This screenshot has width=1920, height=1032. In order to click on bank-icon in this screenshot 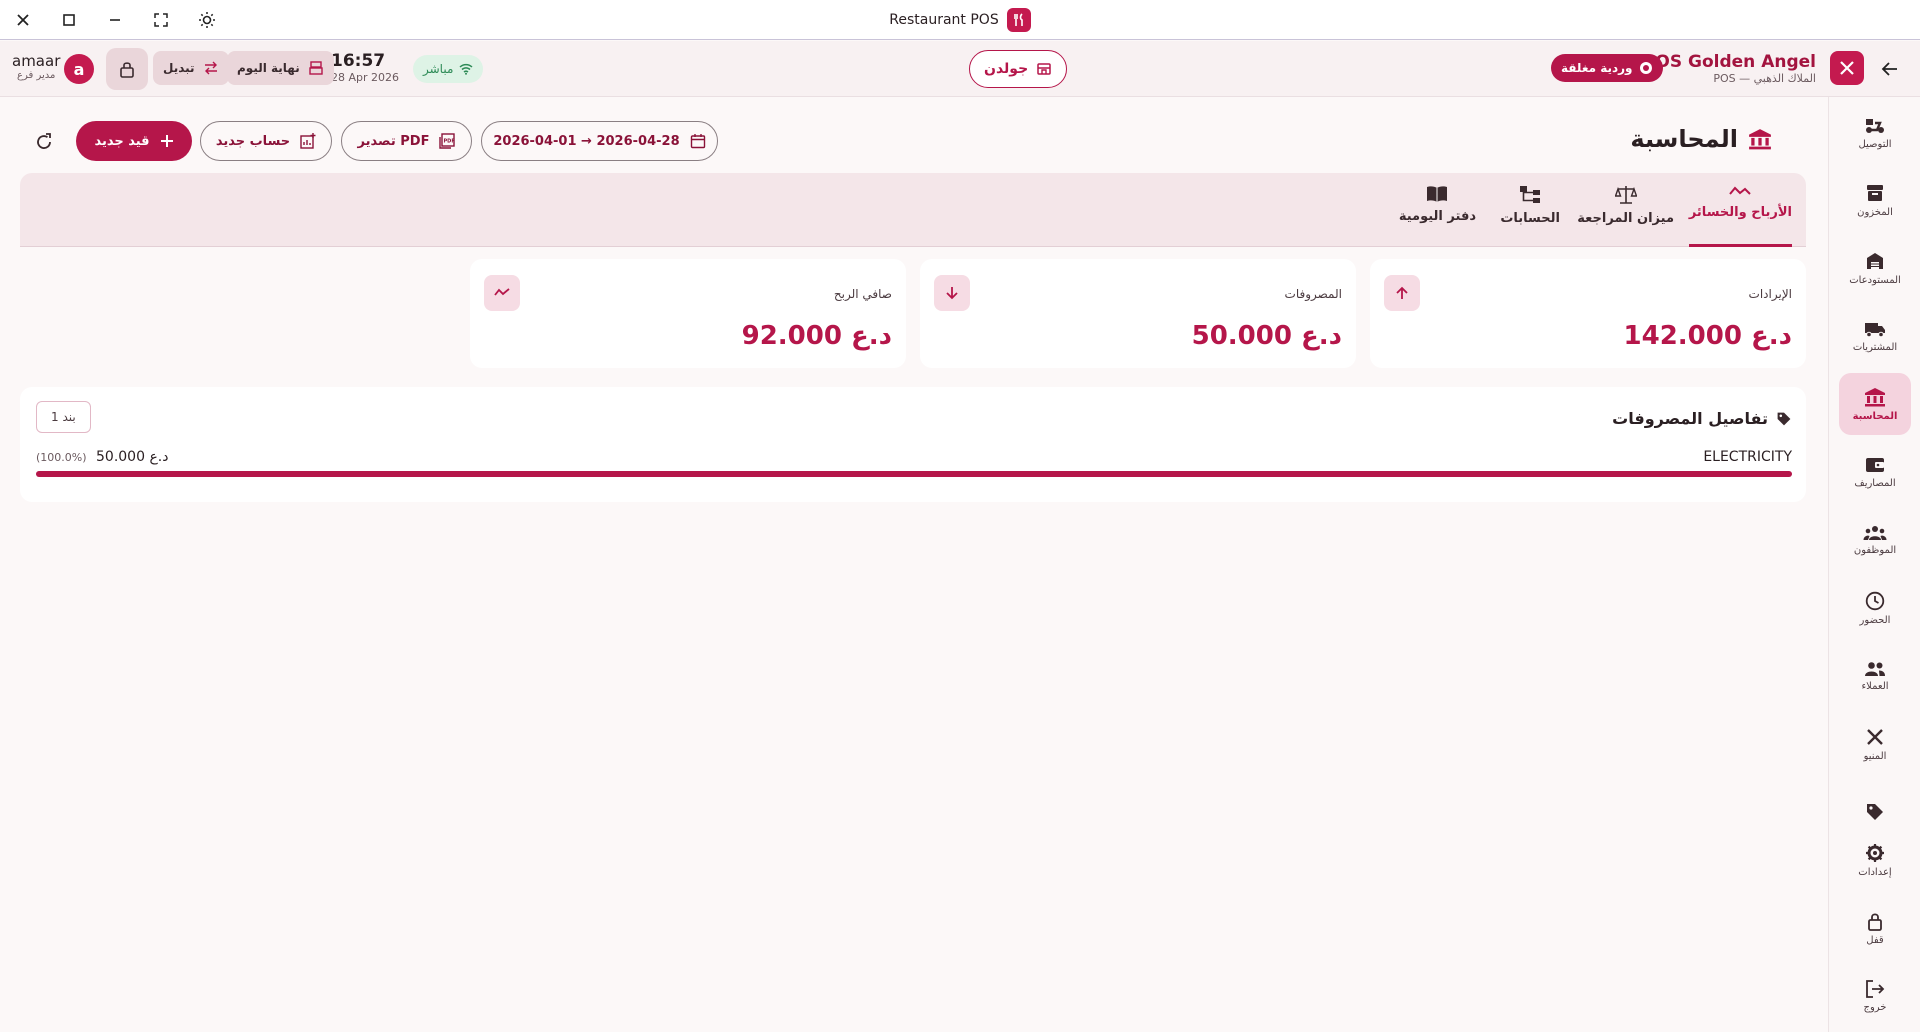, I will do `click(1875, 396)`.